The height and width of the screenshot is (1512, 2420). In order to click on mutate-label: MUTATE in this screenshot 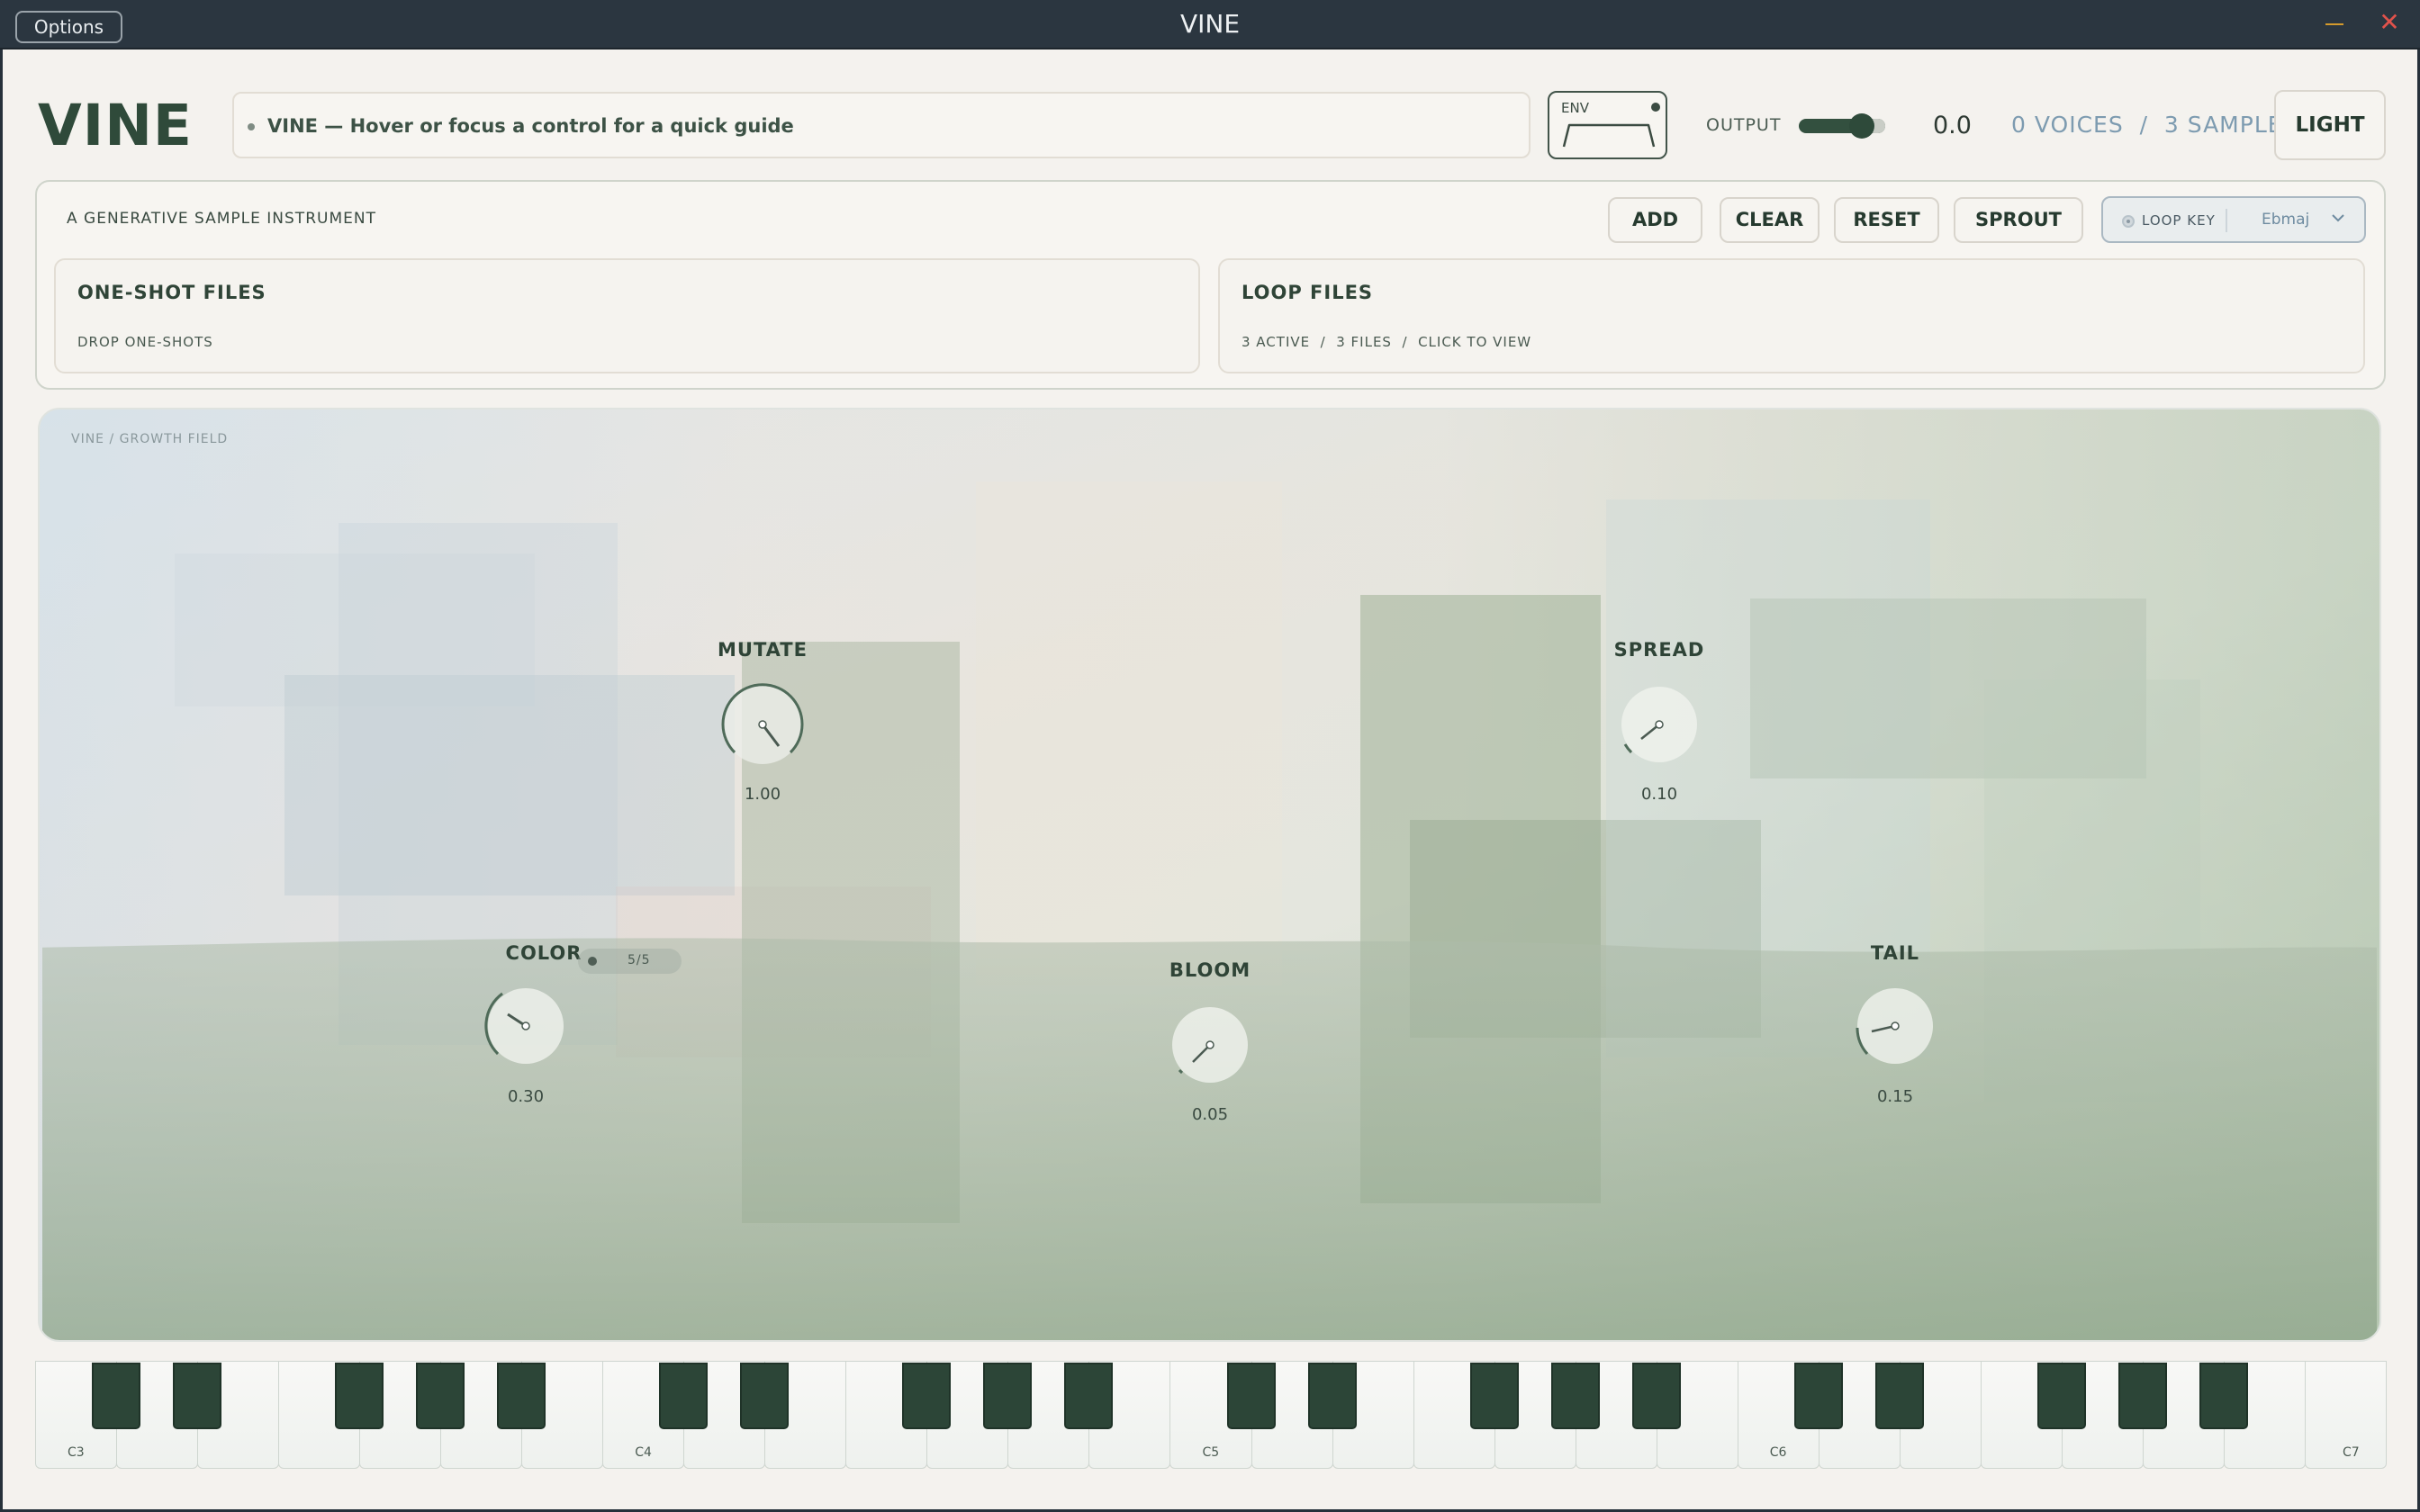, I will do `click(763, 650)`.